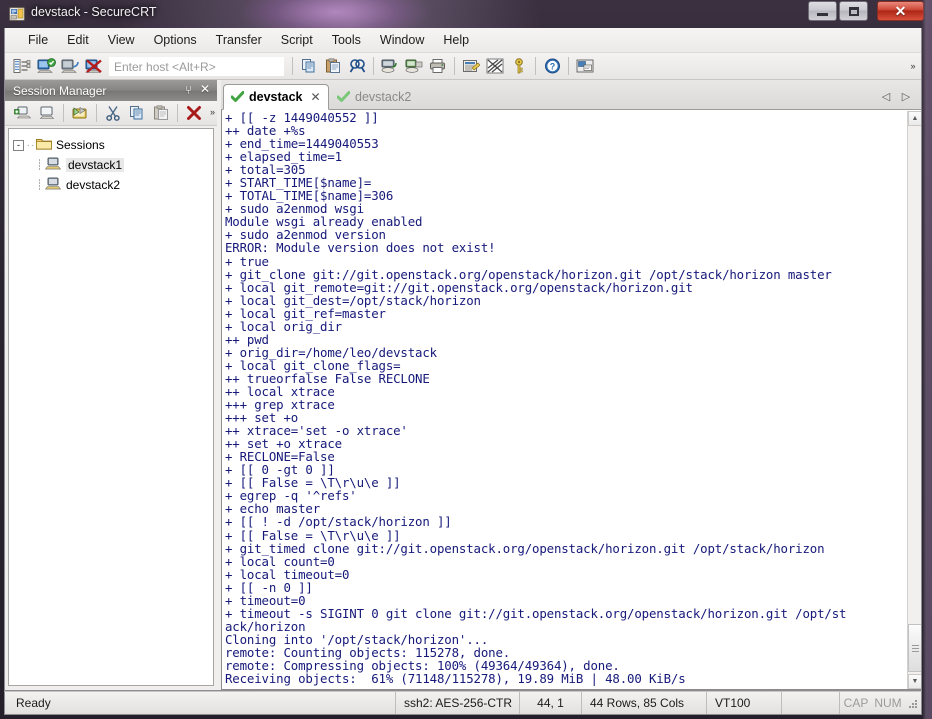 The height and width of the screenshot is (719, 932). I want to click on maximize-button, so click(853, 11).